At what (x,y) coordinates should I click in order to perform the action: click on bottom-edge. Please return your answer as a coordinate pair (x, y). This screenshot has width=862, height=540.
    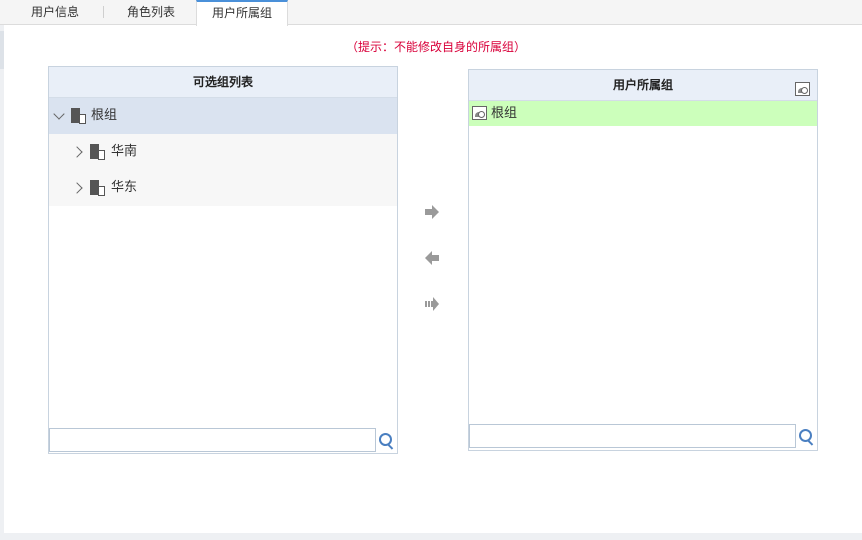
    Looking at the image, I should click on (431, 536).